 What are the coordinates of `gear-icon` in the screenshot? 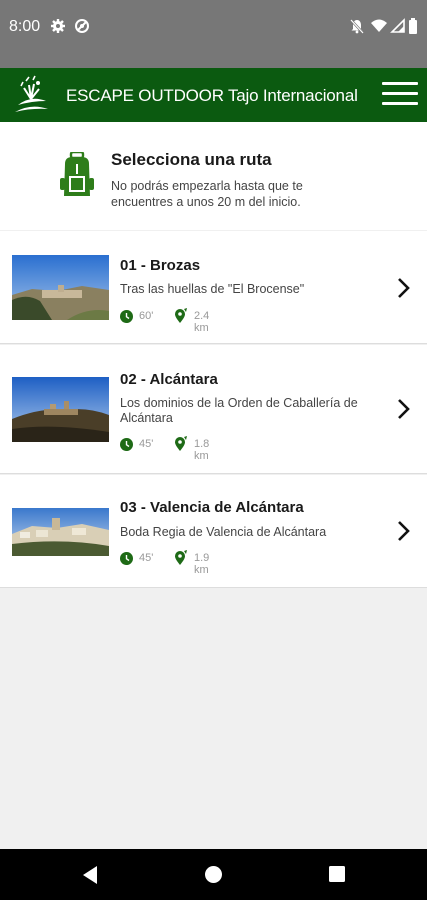 It's located at (58, 26).